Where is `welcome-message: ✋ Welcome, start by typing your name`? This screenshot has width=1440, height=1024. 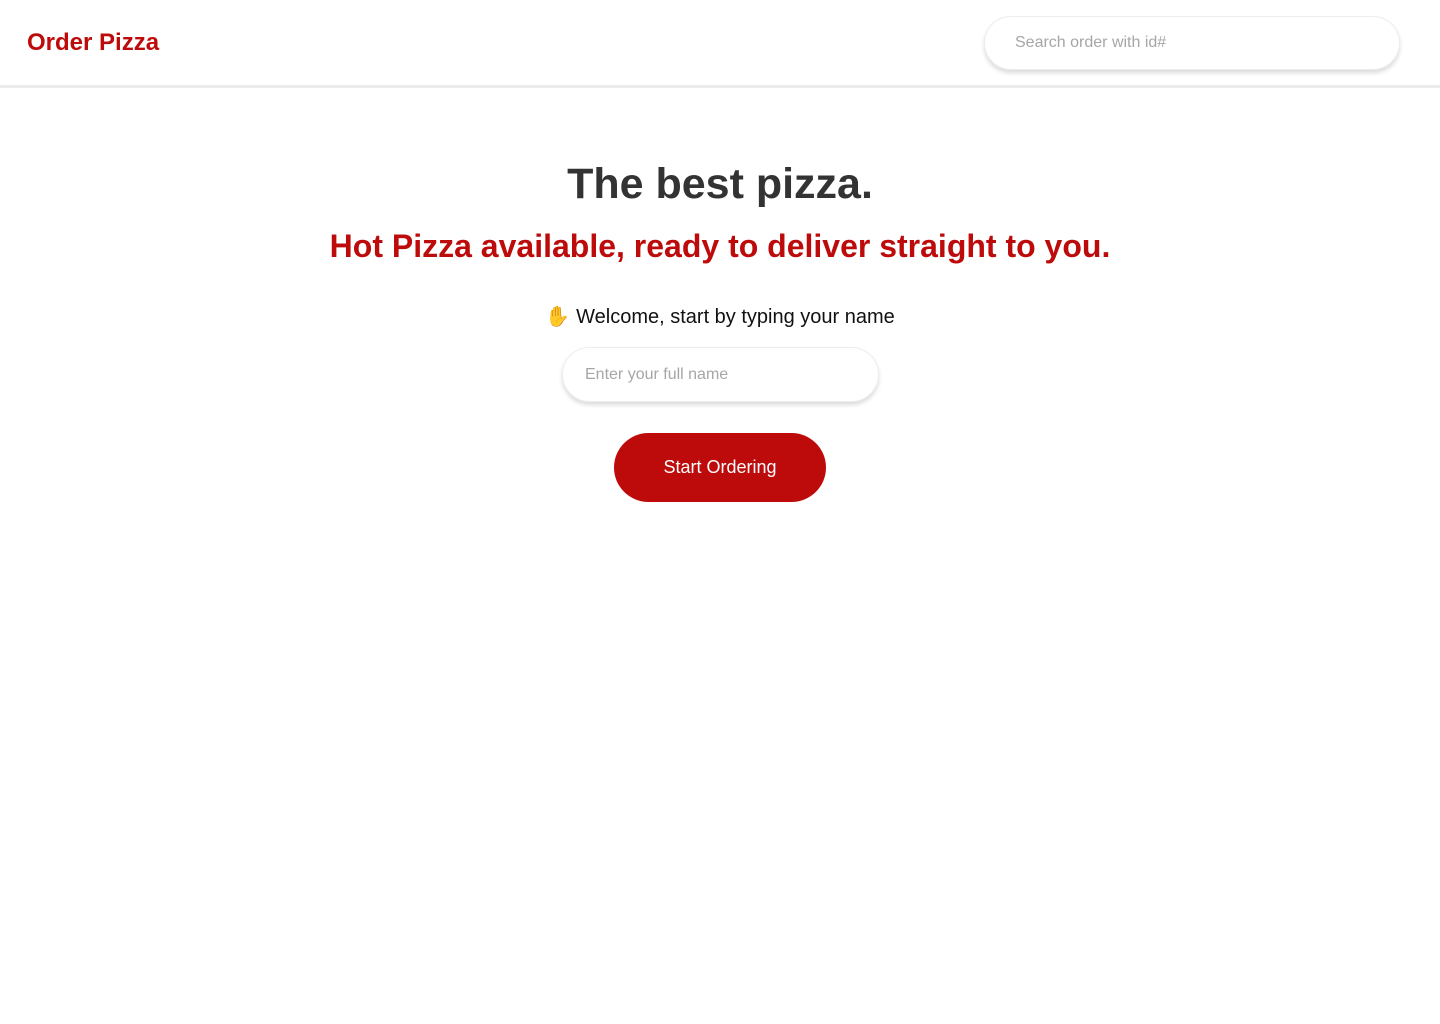
welcome-message: ✋ Welcome, start by typing your name is located at coordinates (720, 317).